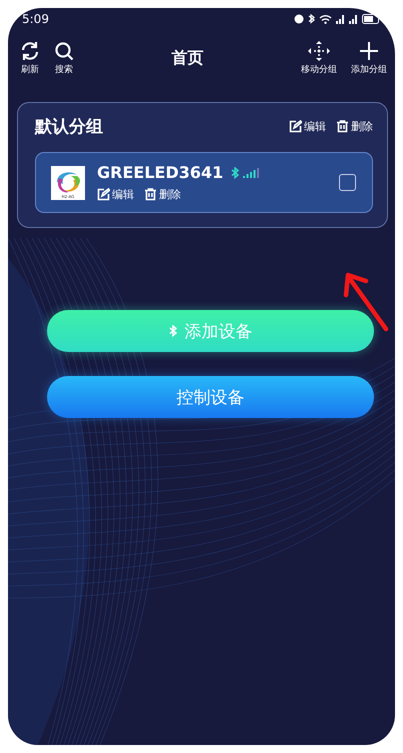 The image size is (403, 753). What do you see at coordinates (369, 50) in the screenshot?
I see `add-icon` at bounding box center [369, 50].